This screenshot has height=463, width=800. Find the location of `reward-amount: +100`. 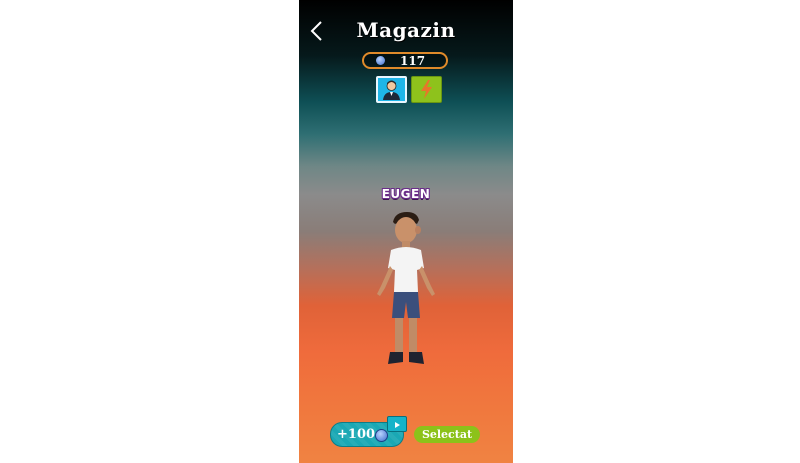

reward-amount: +100 is located at coordinates (356, 434).